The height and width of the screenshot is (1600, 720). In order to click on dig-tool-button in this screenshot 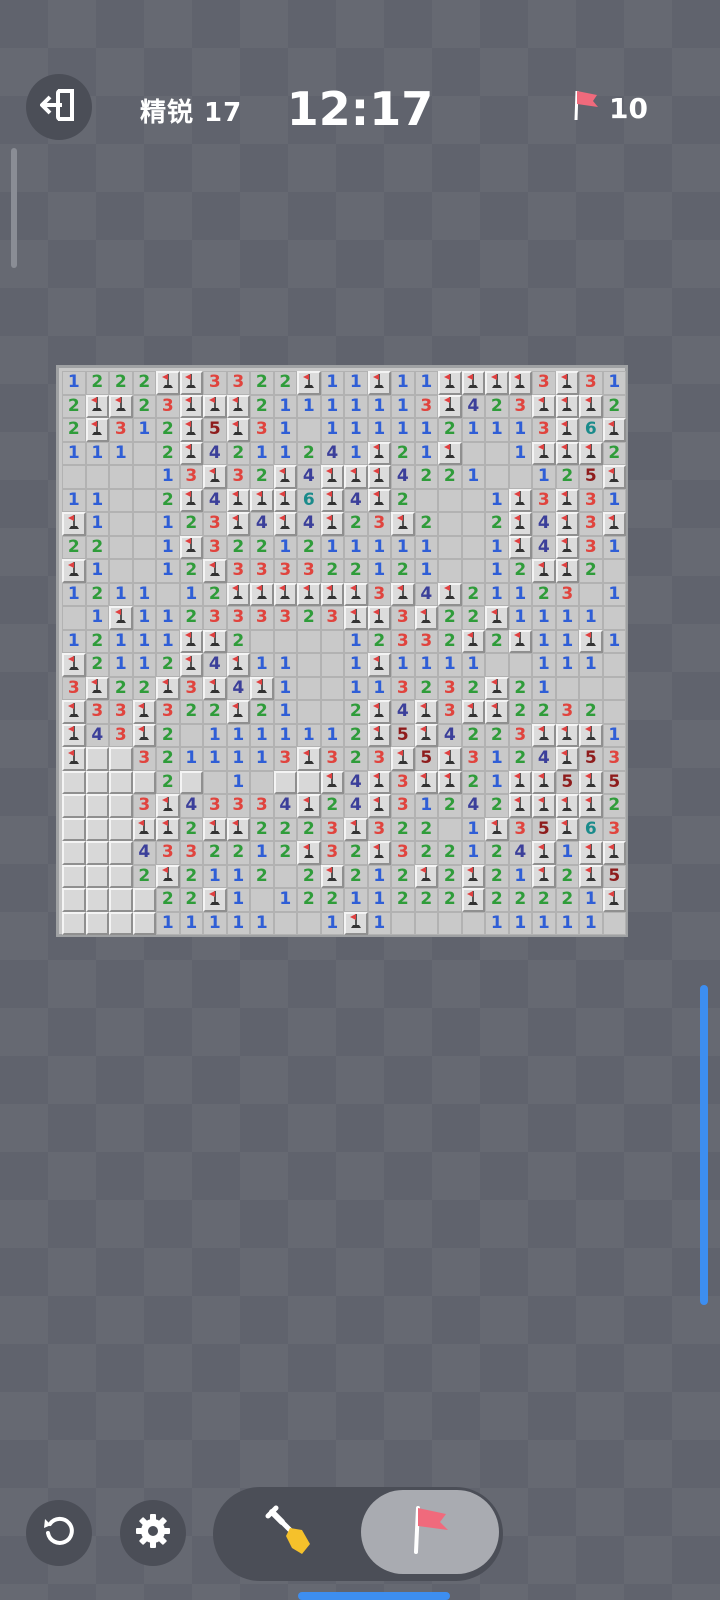, I will do `click(290, 1534)`.